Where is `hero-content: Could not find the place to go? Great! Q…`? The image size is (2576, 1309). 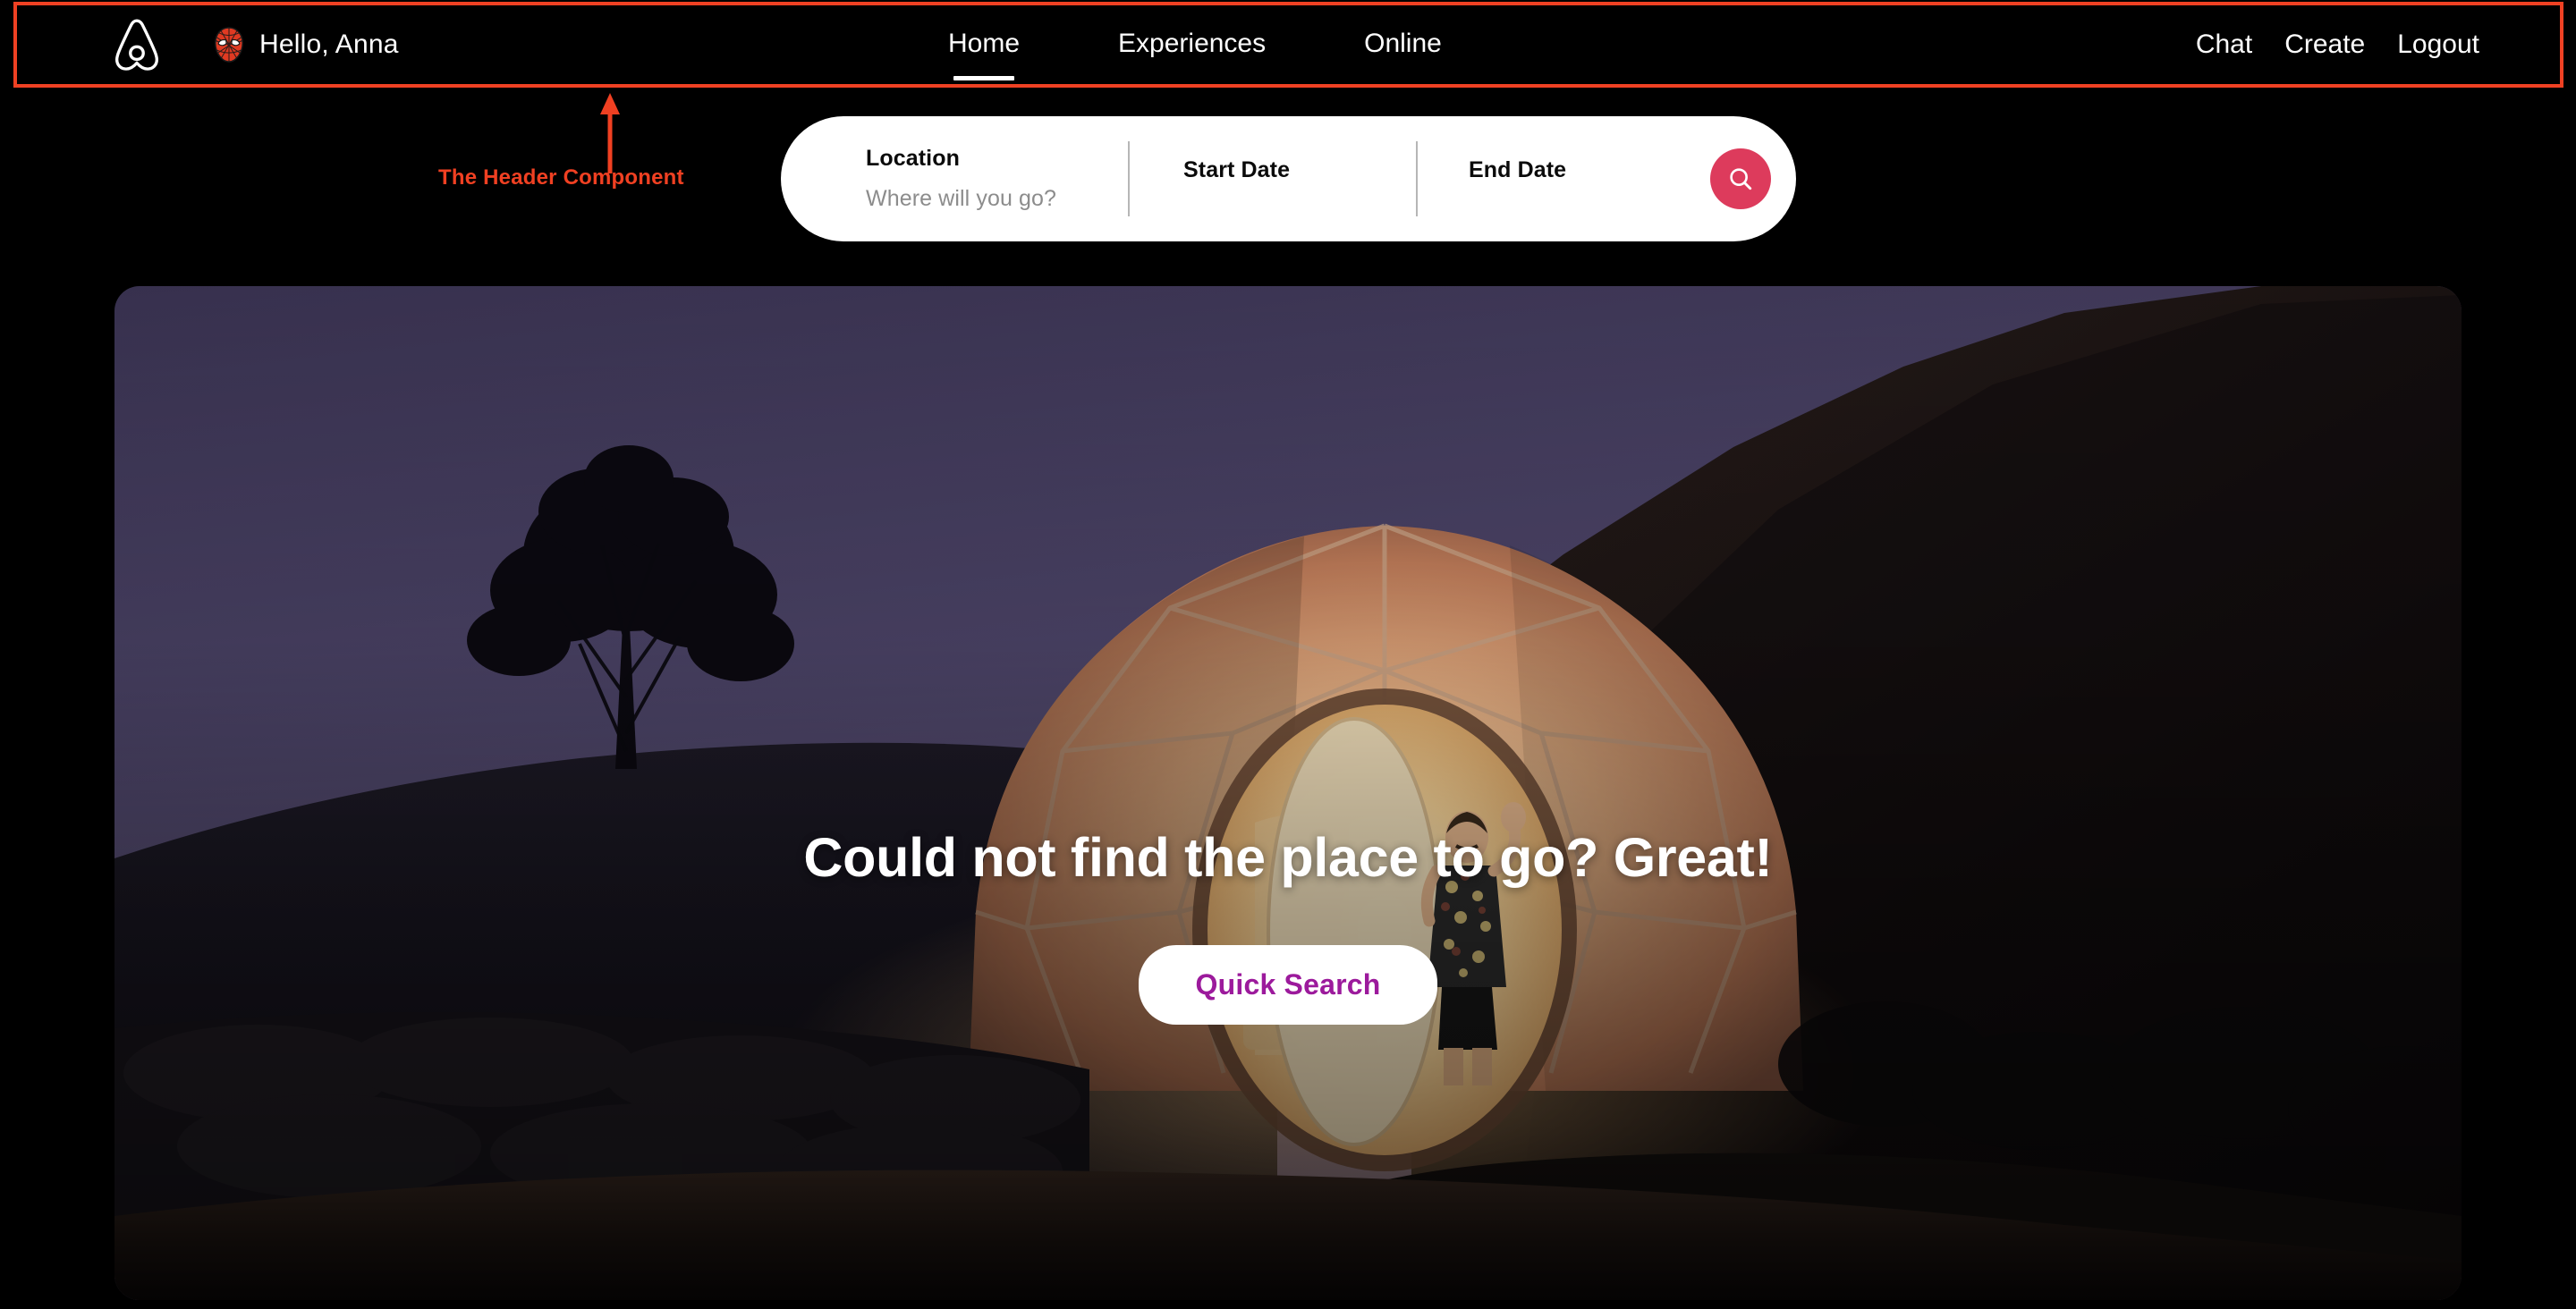
hero-content: Could not find the place to go? Great! Q… is located at coordinates (1288, 923).